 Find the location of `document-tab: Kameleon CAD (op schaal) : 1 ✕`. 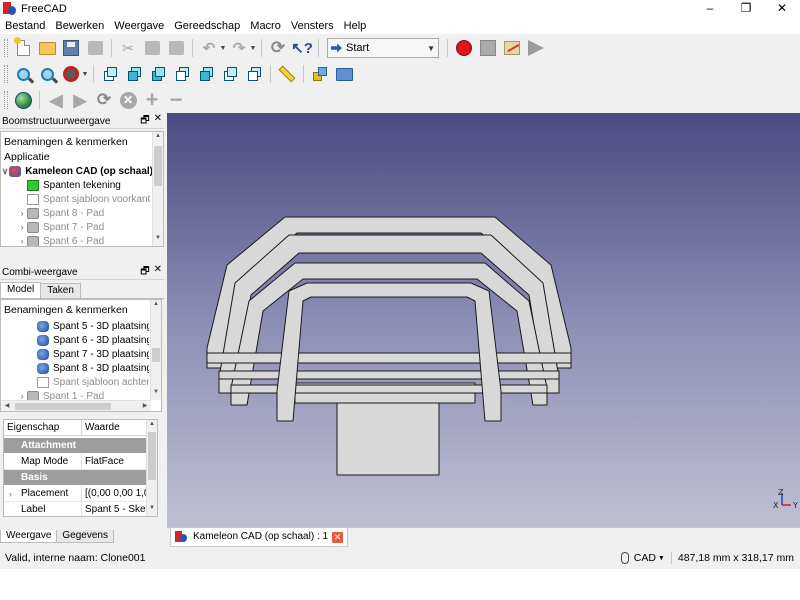

document-tab: Kameleon CAD (op schaal) : 1 ✕ is located at coordinates (259, 537).